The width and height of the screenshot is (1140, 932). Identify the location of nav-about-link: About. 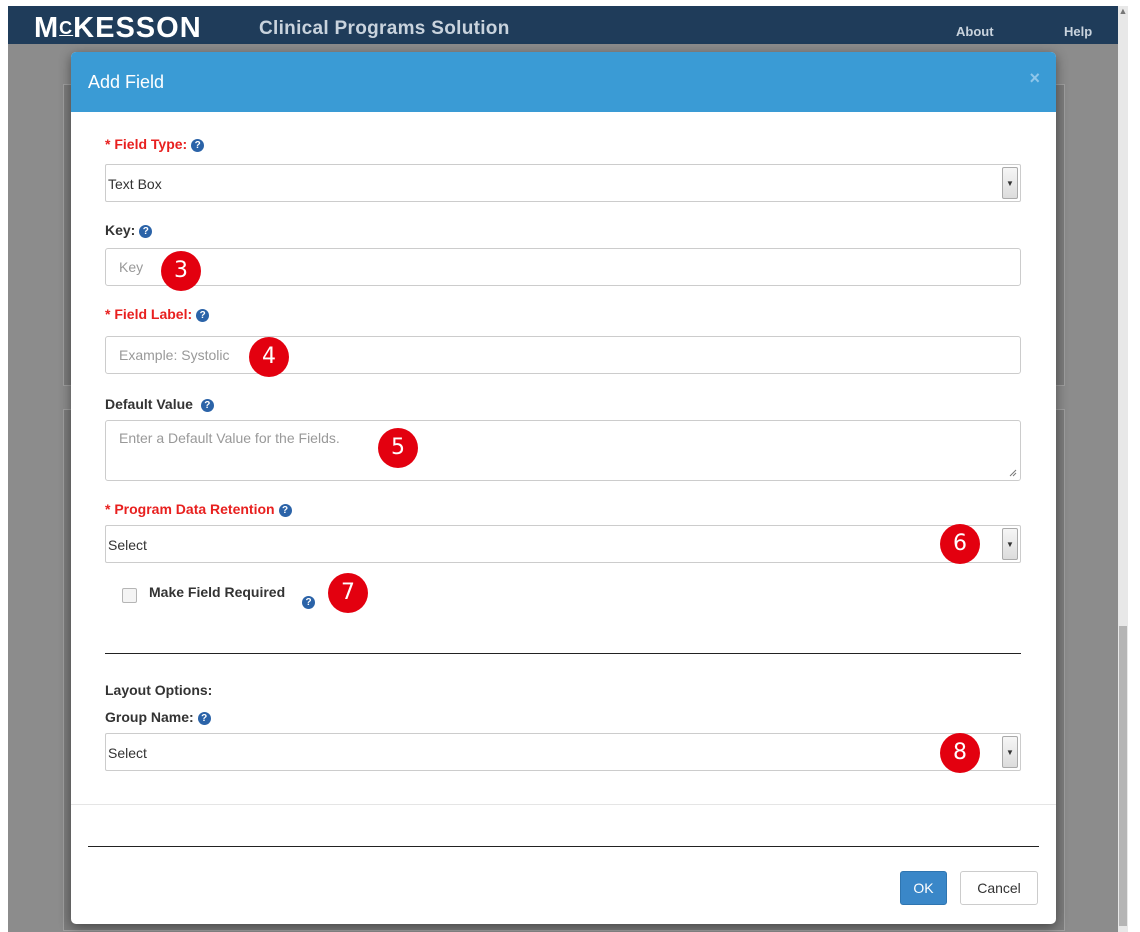
(975, 31).